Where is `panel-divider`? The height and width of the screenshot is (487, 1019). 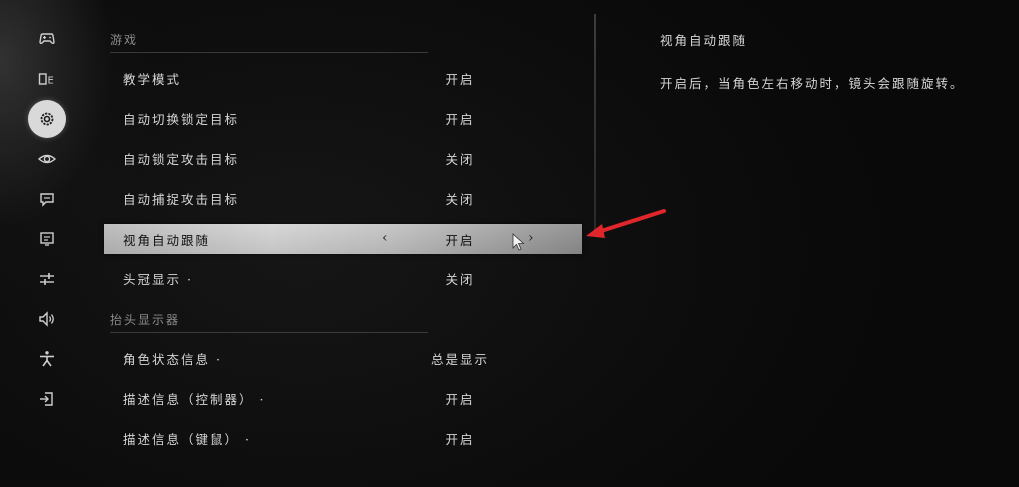
panel-divider is located at coordinates (595, 125).